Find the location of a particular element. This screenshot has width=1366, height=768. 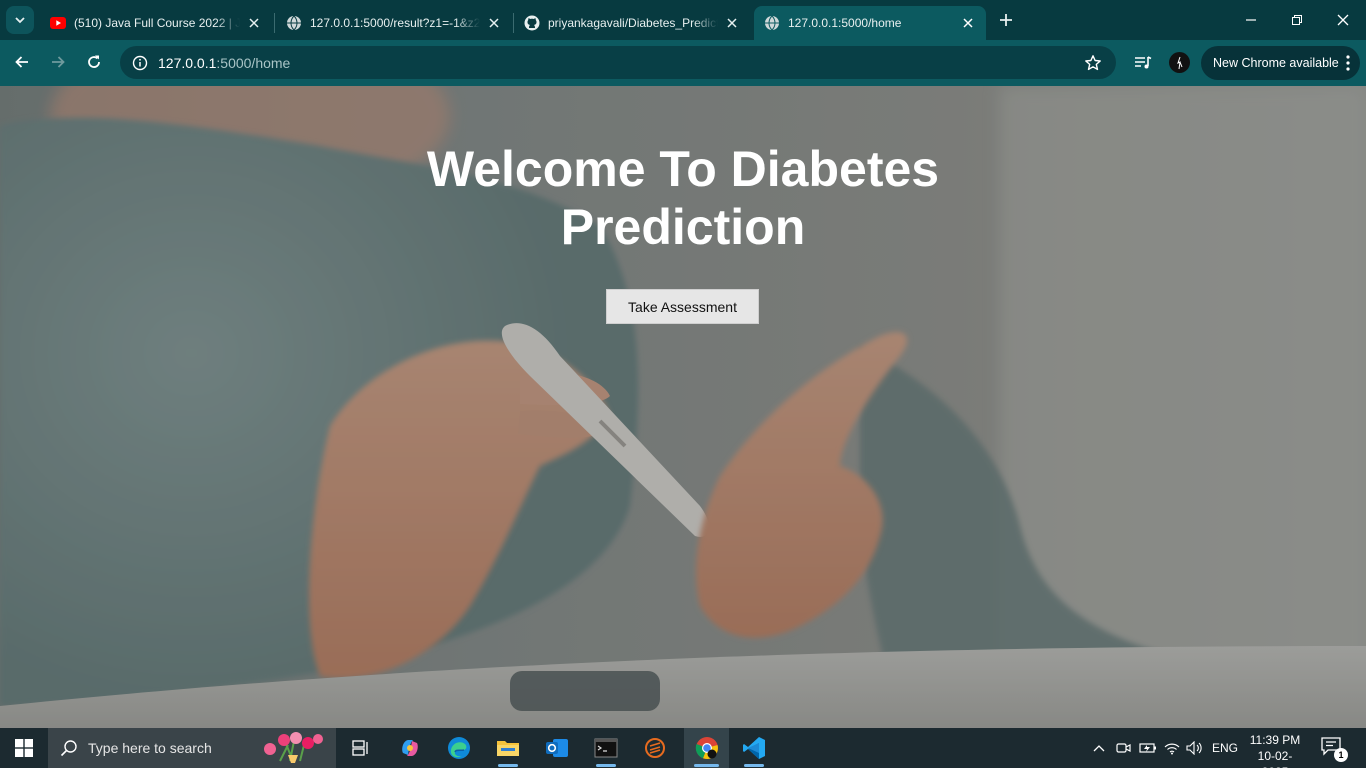

task-view-icon is located at coordinates (360, 748).